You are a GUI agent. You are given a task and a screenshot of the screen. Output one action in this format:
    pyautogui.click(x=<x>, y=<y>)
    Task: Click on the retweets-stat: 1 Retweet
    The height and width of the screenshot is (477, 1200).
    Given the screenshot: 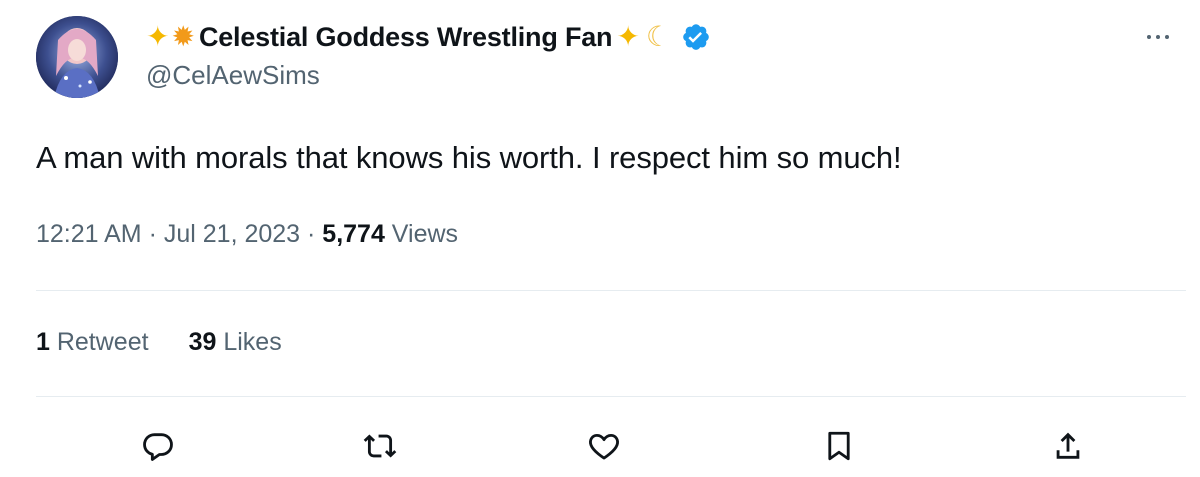 What is the action you would take?
    pyautogui.click(x=92, y=342)
    